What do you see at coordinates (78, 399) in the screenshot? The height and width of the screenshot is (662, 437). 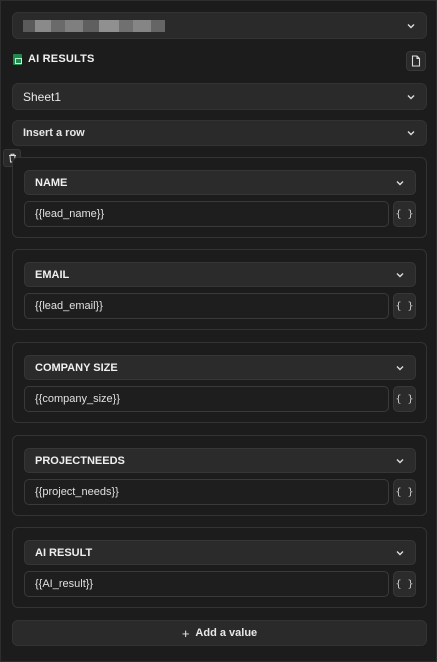 I see `value-text: {{company_size}}` at bounding box center [78, 399].